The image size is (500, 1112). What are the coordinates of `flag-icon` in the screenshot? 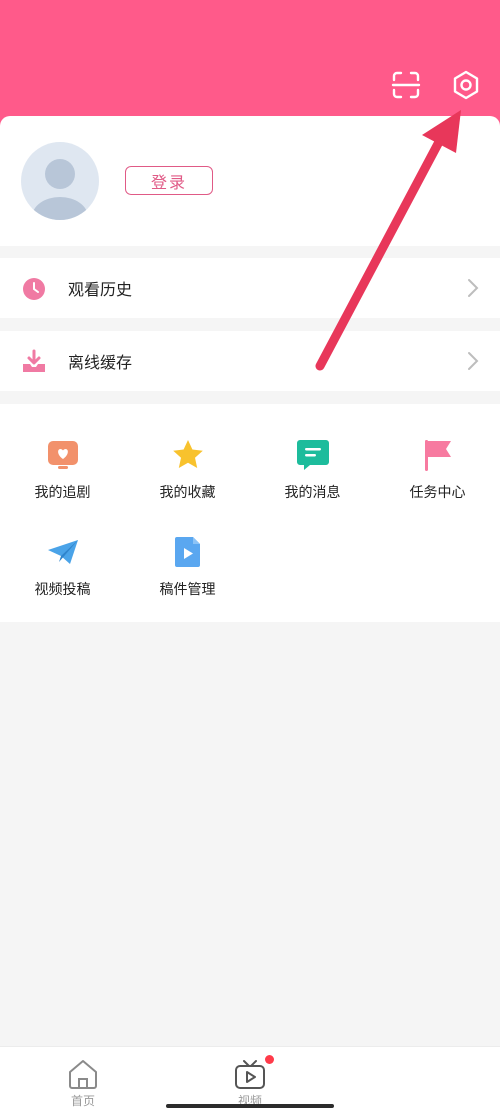 It's located at (438, 455).